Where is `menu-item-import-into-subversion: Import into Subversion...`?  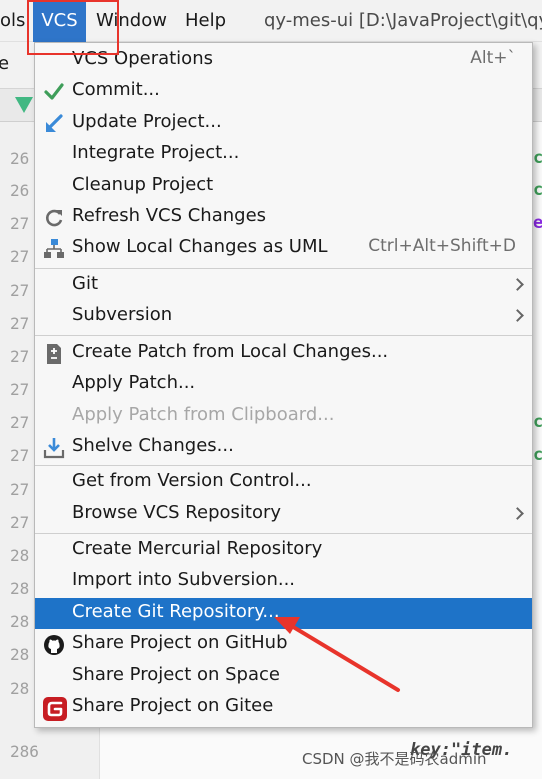
menu-item-import-into-subversion: Import into Subversion... is located at coordinates (283, 581).